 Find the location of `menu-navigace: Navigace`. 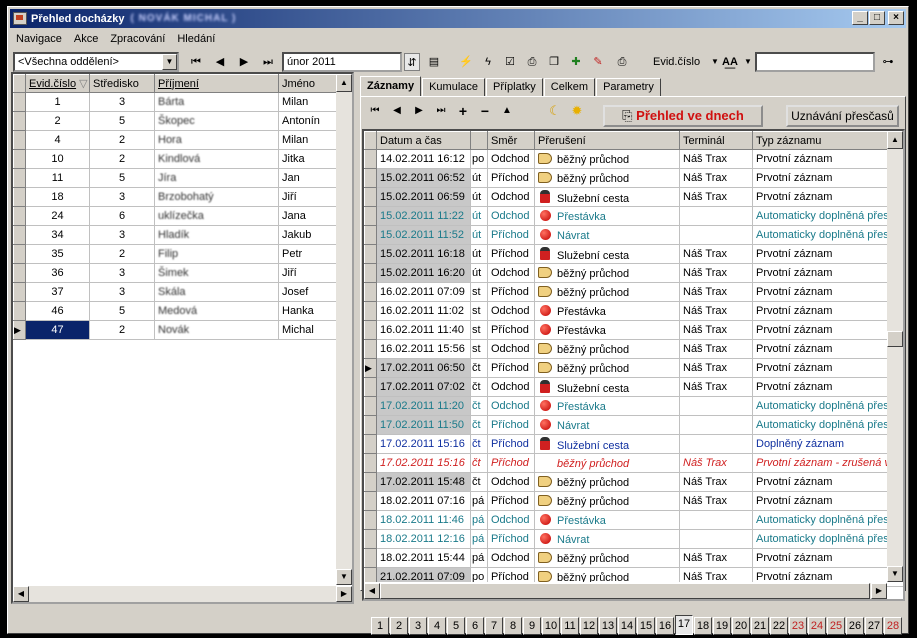

menu-navigace: Navigace is located at coordinates (39, 39).